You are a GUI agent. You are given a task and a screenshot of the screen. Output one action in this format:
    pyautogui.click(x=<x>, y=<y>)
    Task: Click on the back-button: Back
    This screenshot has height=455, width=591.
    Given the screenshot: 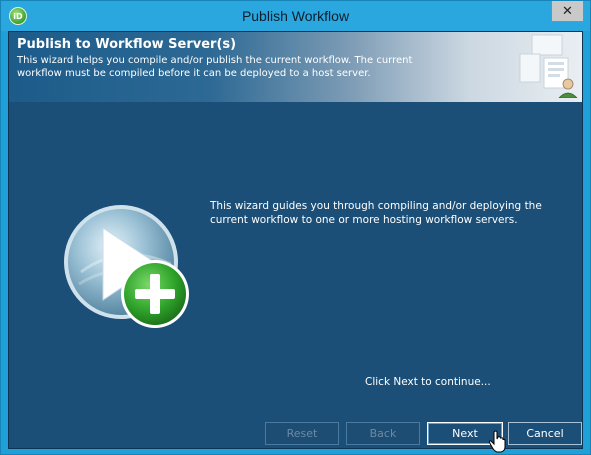 What is the action you would take?
    pyautogui.click(x=383, y=433)
    